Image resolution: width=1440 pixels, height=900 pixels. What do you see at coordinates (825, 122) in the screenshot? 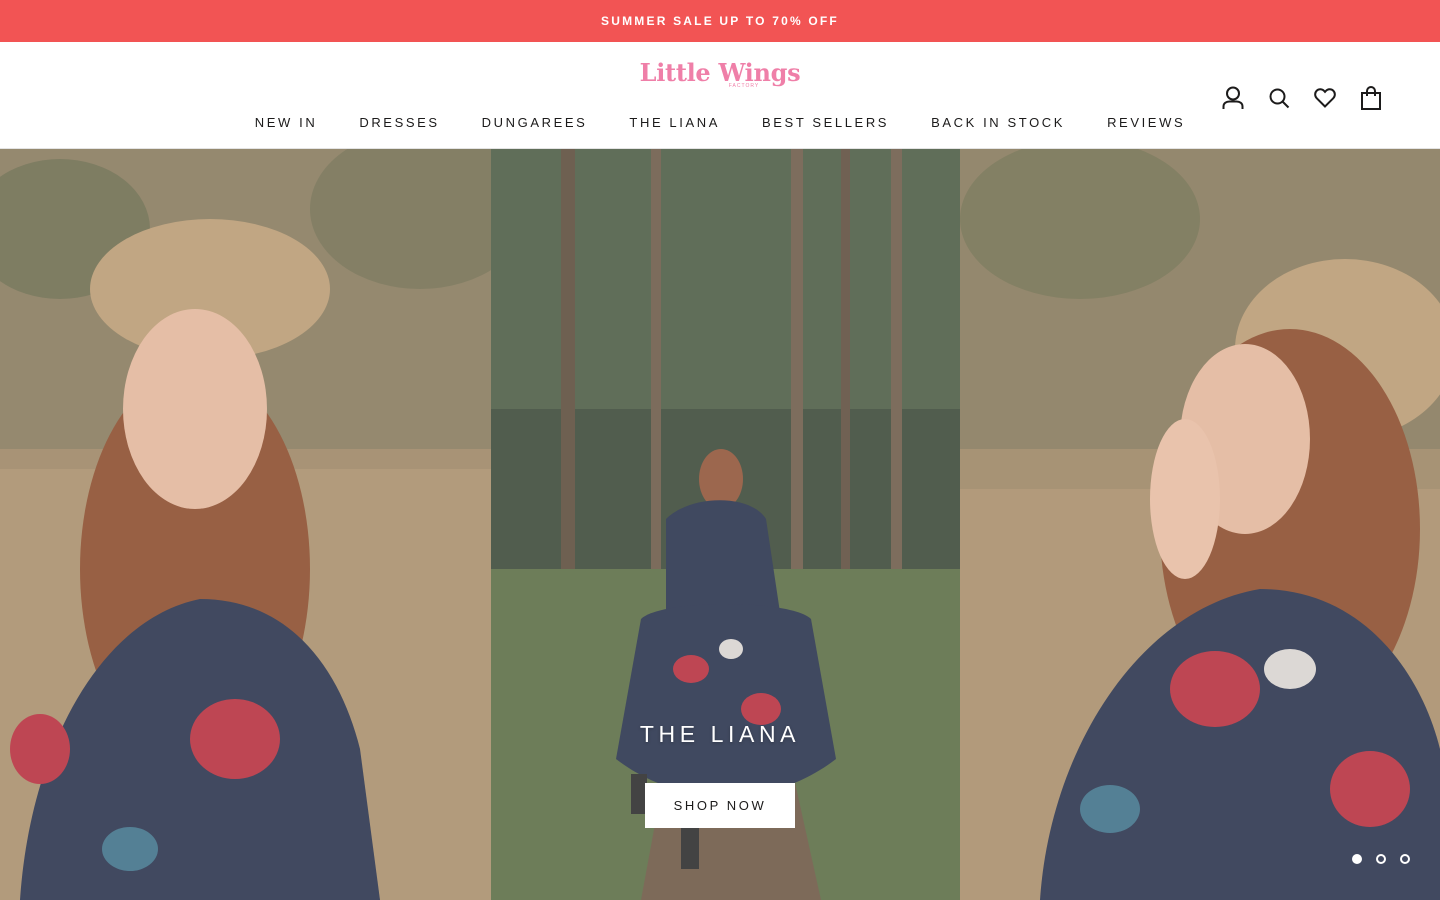
I see `nav-item-best-sellers: BEST SELLERS` at bounding box center [825, 122].